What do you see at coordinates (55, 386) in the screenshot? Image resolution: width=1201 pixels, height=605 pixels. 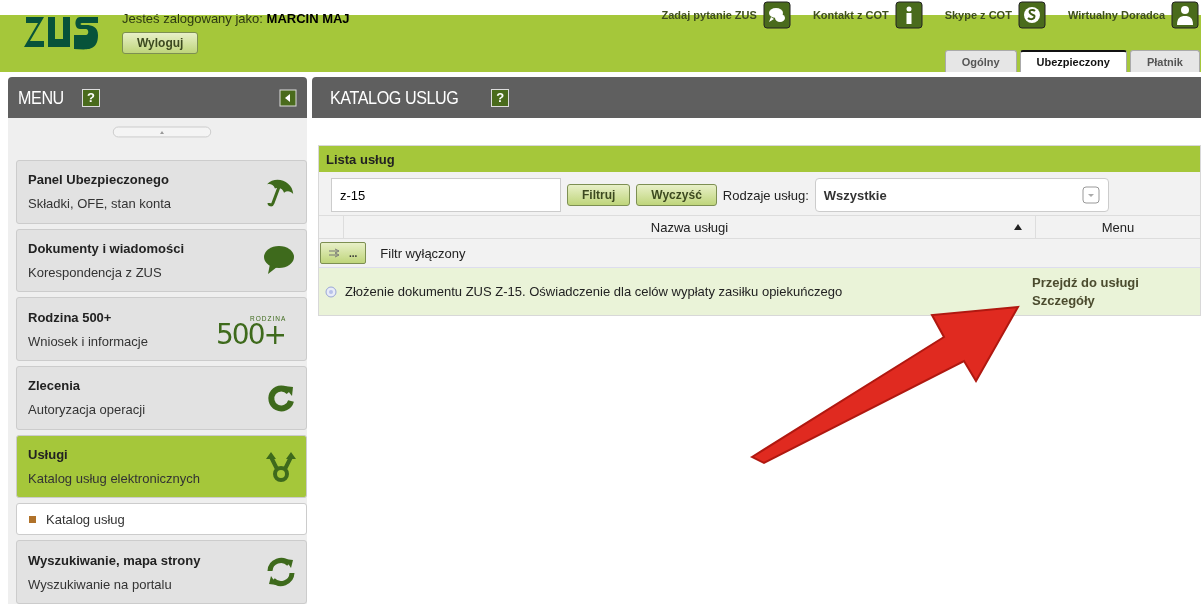 I see `menu-item-title: Zlecenia` at bounding box center [55, 386].